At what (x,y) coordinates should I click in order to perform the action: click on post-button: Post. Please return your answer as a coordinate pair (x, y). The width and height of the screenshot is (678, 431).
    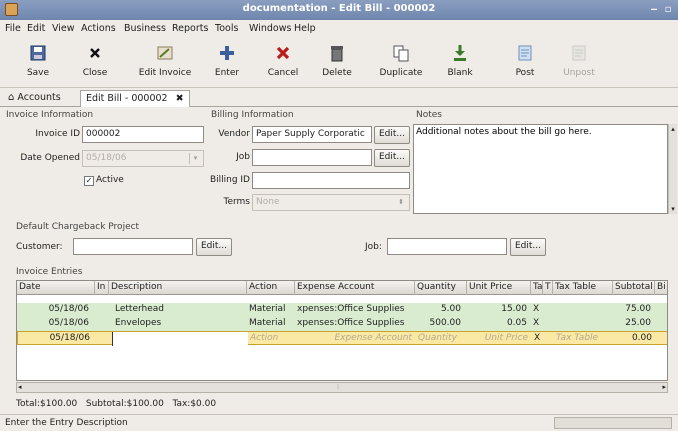
    Looking at the image, I should click on (525, 62).